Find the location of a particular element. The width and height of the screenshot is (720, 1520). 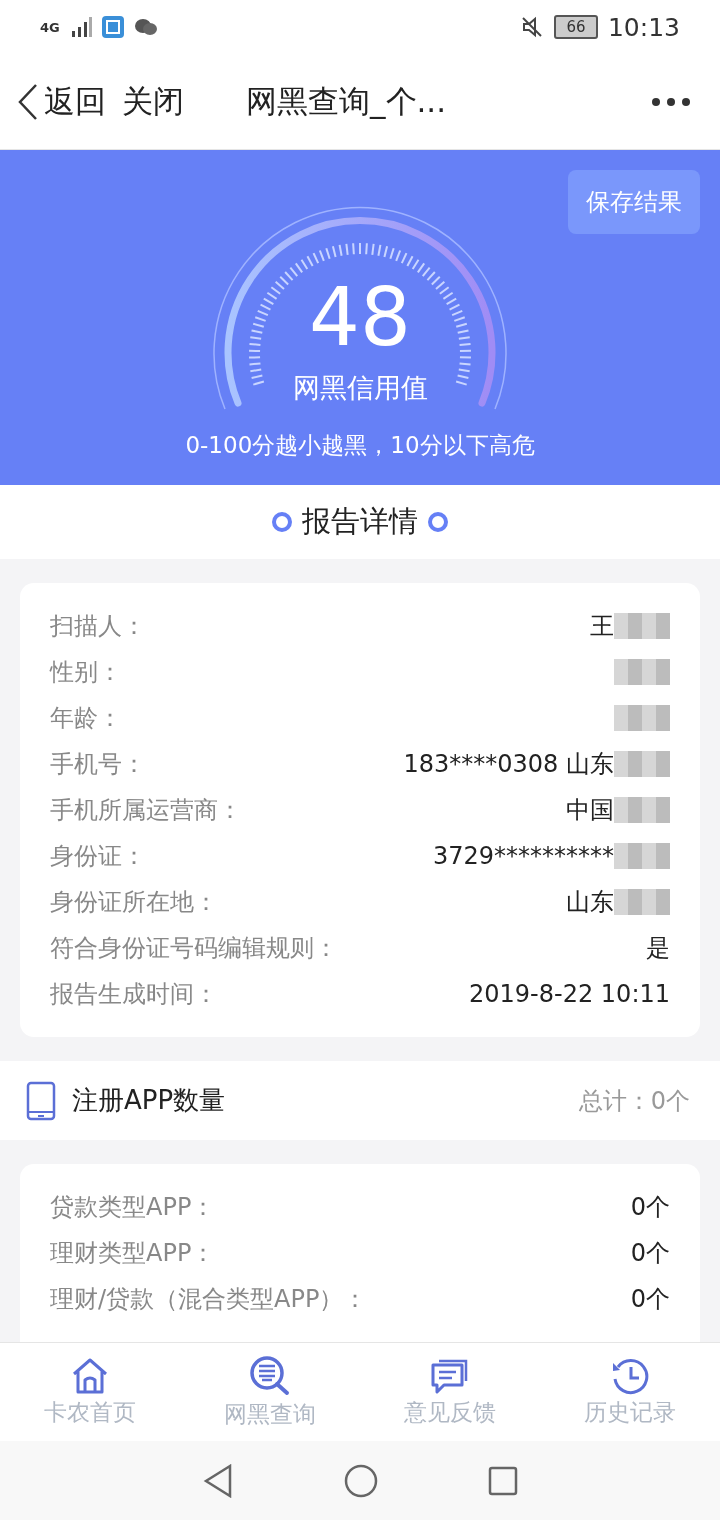

field-value: 王 is located at coordinates (602, 627).